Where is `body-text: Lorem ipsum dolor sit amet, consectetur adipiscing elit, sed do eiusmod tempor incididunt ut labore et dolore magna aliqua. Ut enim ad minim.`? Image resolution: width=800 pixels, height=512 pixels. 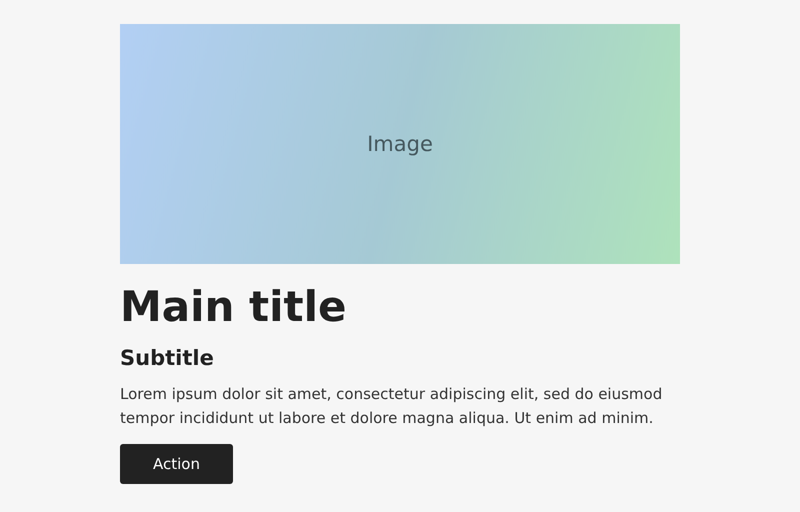
body-text: Lorem ipsum dolor sit amet, consectetur adipiscing elit, sed do eiusmod tempor incididunt ut labore et dolore magna aliqua. Ut enim ad minim. is located at coordinates (392, 406).